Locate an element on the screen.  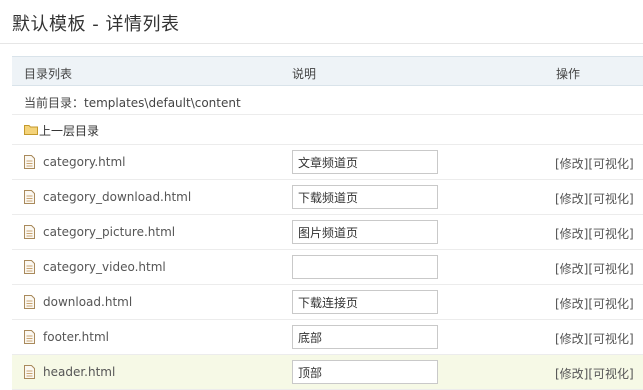
title-bar: 默认模板 - 详情列表 is located at coordinates (321, 22).